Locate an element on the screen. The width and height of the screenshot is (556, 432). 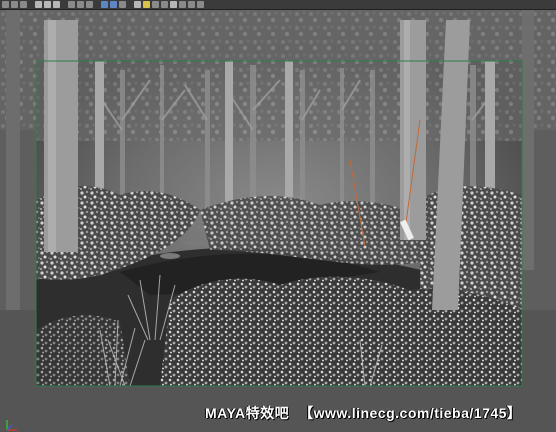
isolate-icon is located at coordinates (182, 4).